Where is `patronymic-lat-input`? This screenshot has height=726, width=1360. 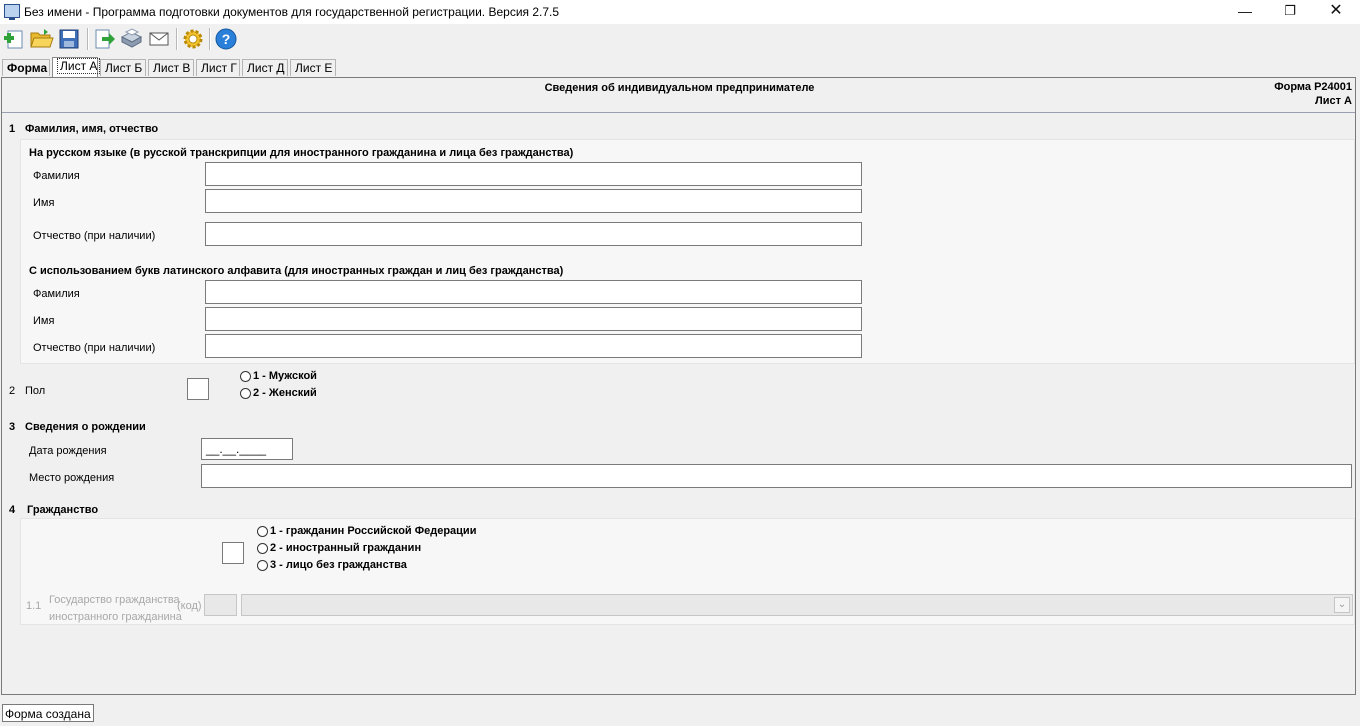 patronymic-lat-input is located at coordinates (533, 346).